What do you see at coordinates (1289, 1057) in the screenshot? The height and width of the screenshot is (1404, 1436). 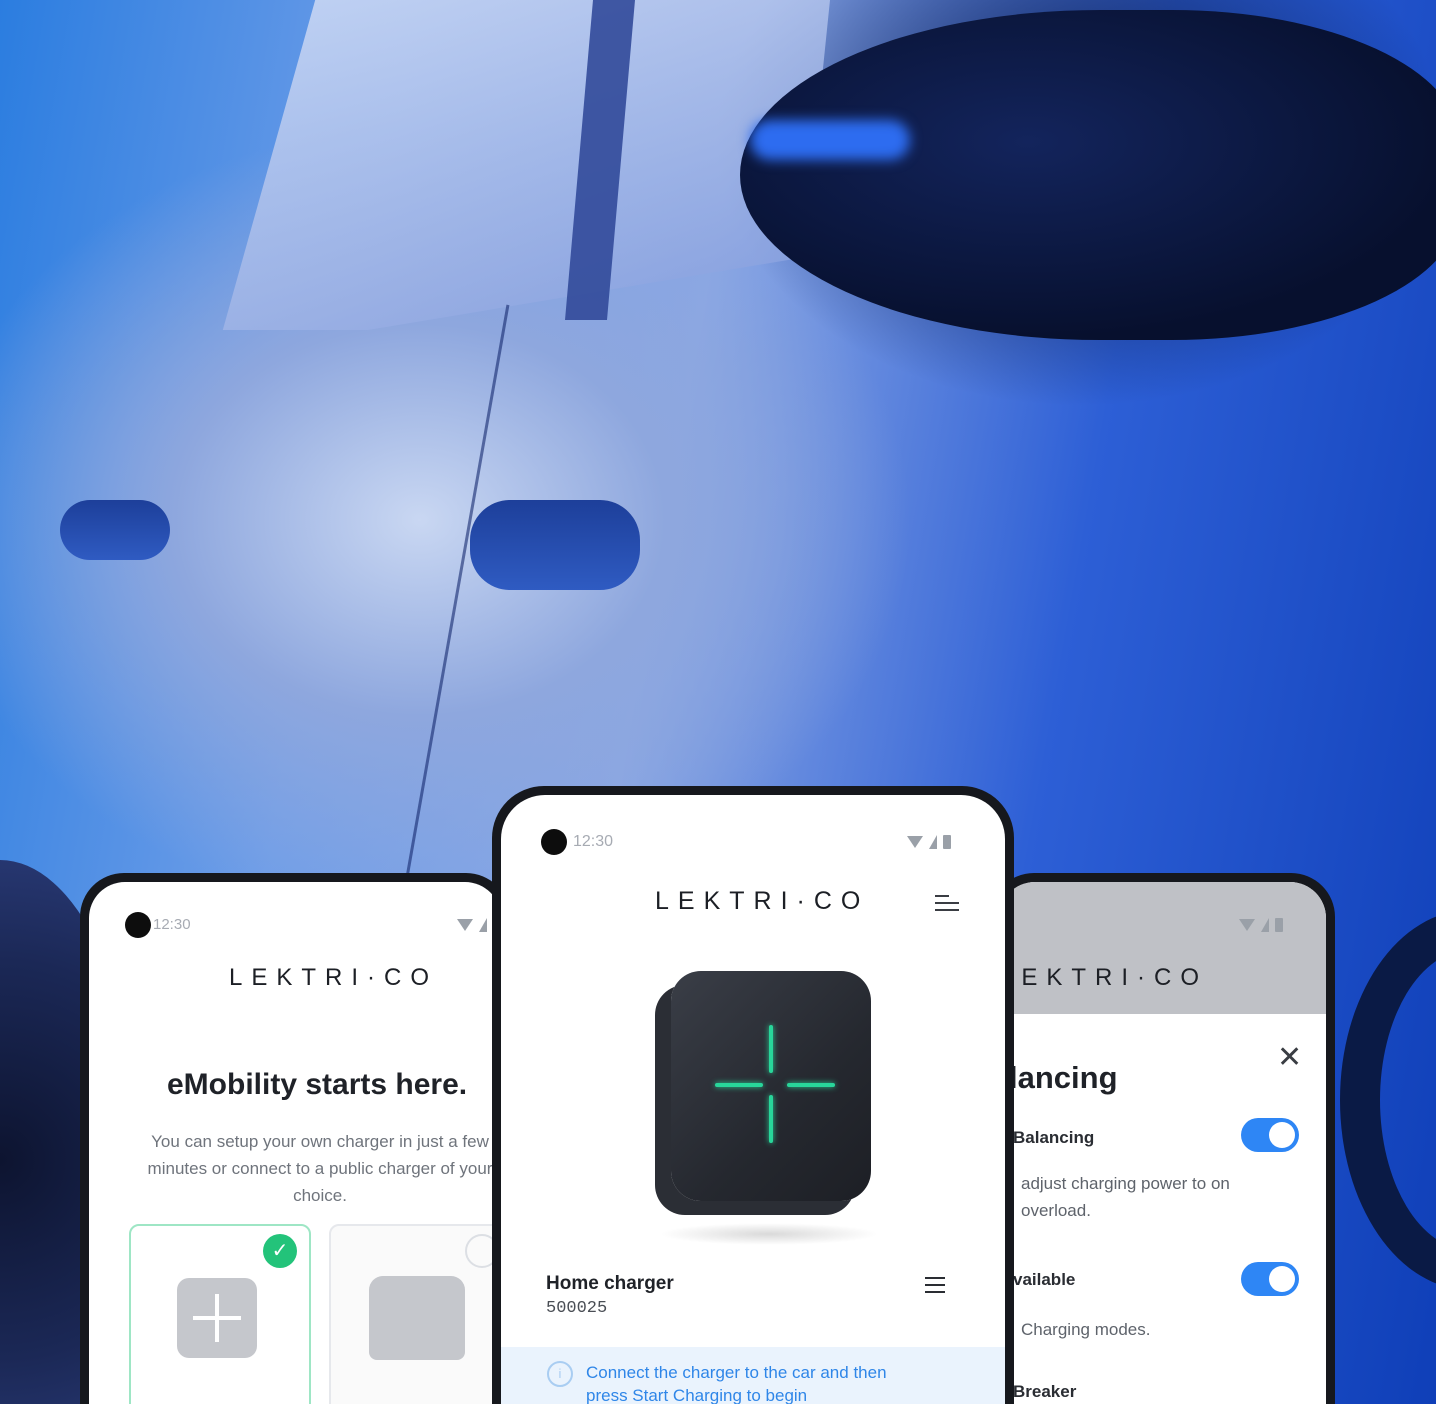 I see `close-icon: ✕` at bounding box center [1289, 1057].